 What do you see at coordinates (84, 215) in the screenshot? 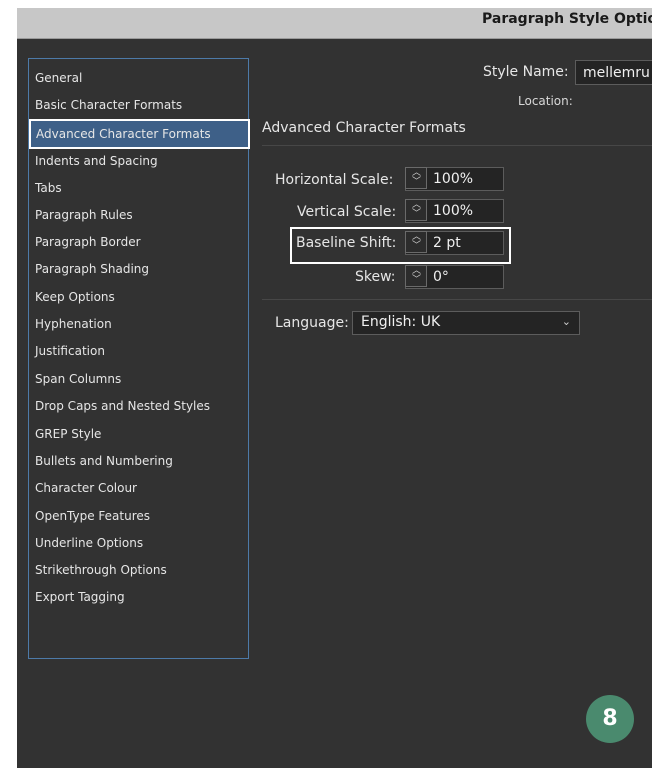
I see `sidebar-item-paragraph-rules: Paragraph Rules` at bounding box center [84, 215].